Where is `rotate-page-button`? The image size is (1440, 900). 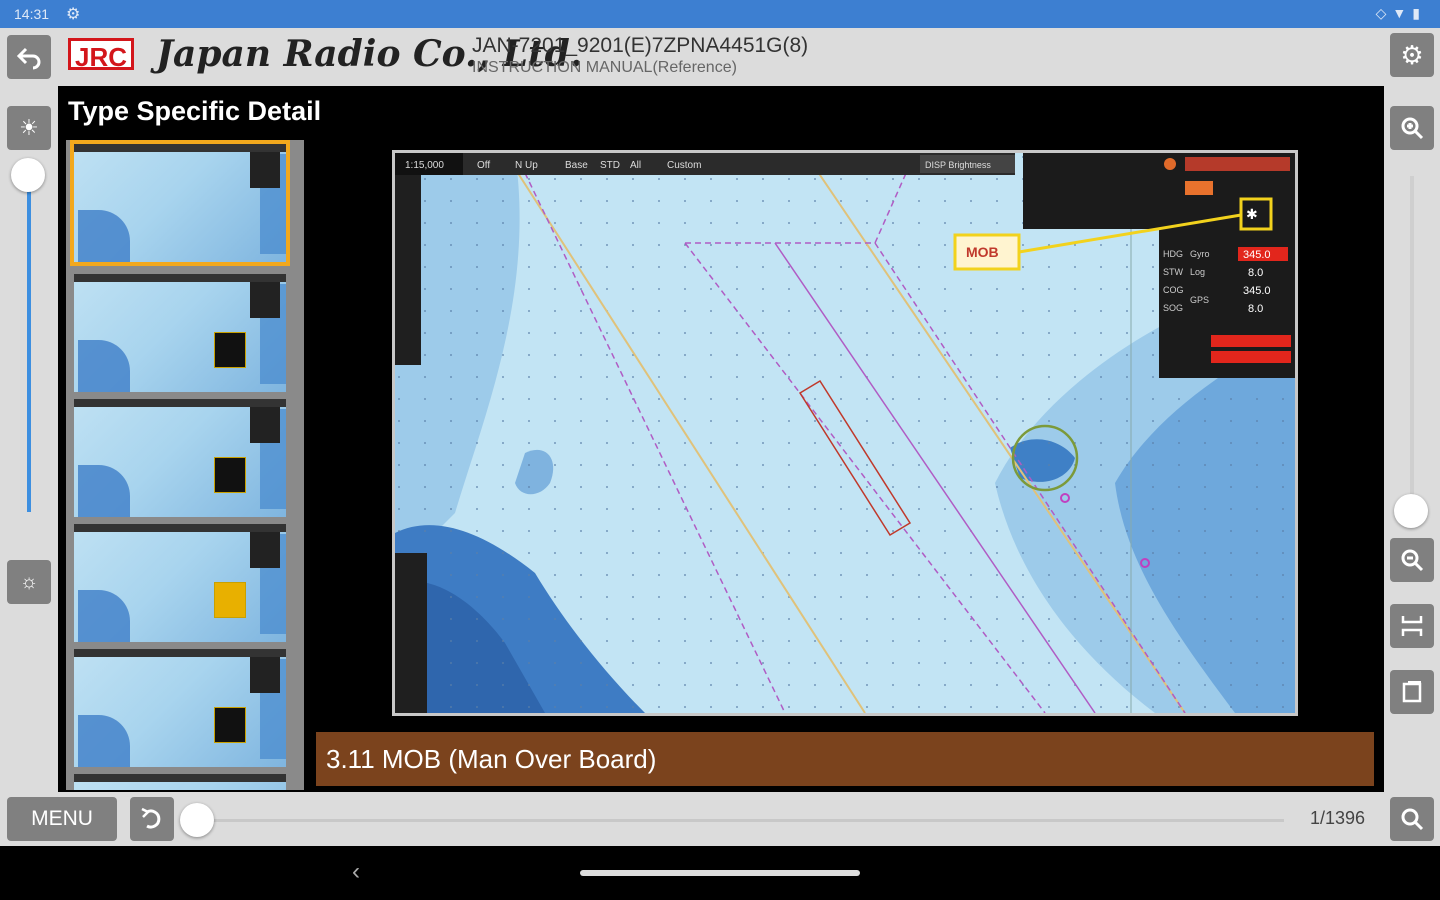 rotate-page-button is located at coordinates (1412, 692).